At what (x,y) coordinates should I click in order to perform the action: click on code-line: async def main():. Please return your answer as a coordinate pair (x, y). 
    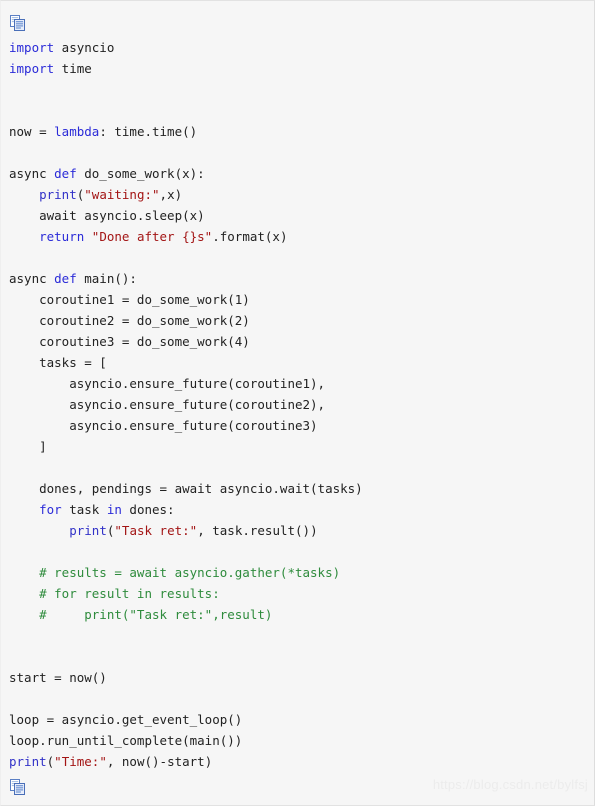
    Looking at the image, I should click on (301, 278).